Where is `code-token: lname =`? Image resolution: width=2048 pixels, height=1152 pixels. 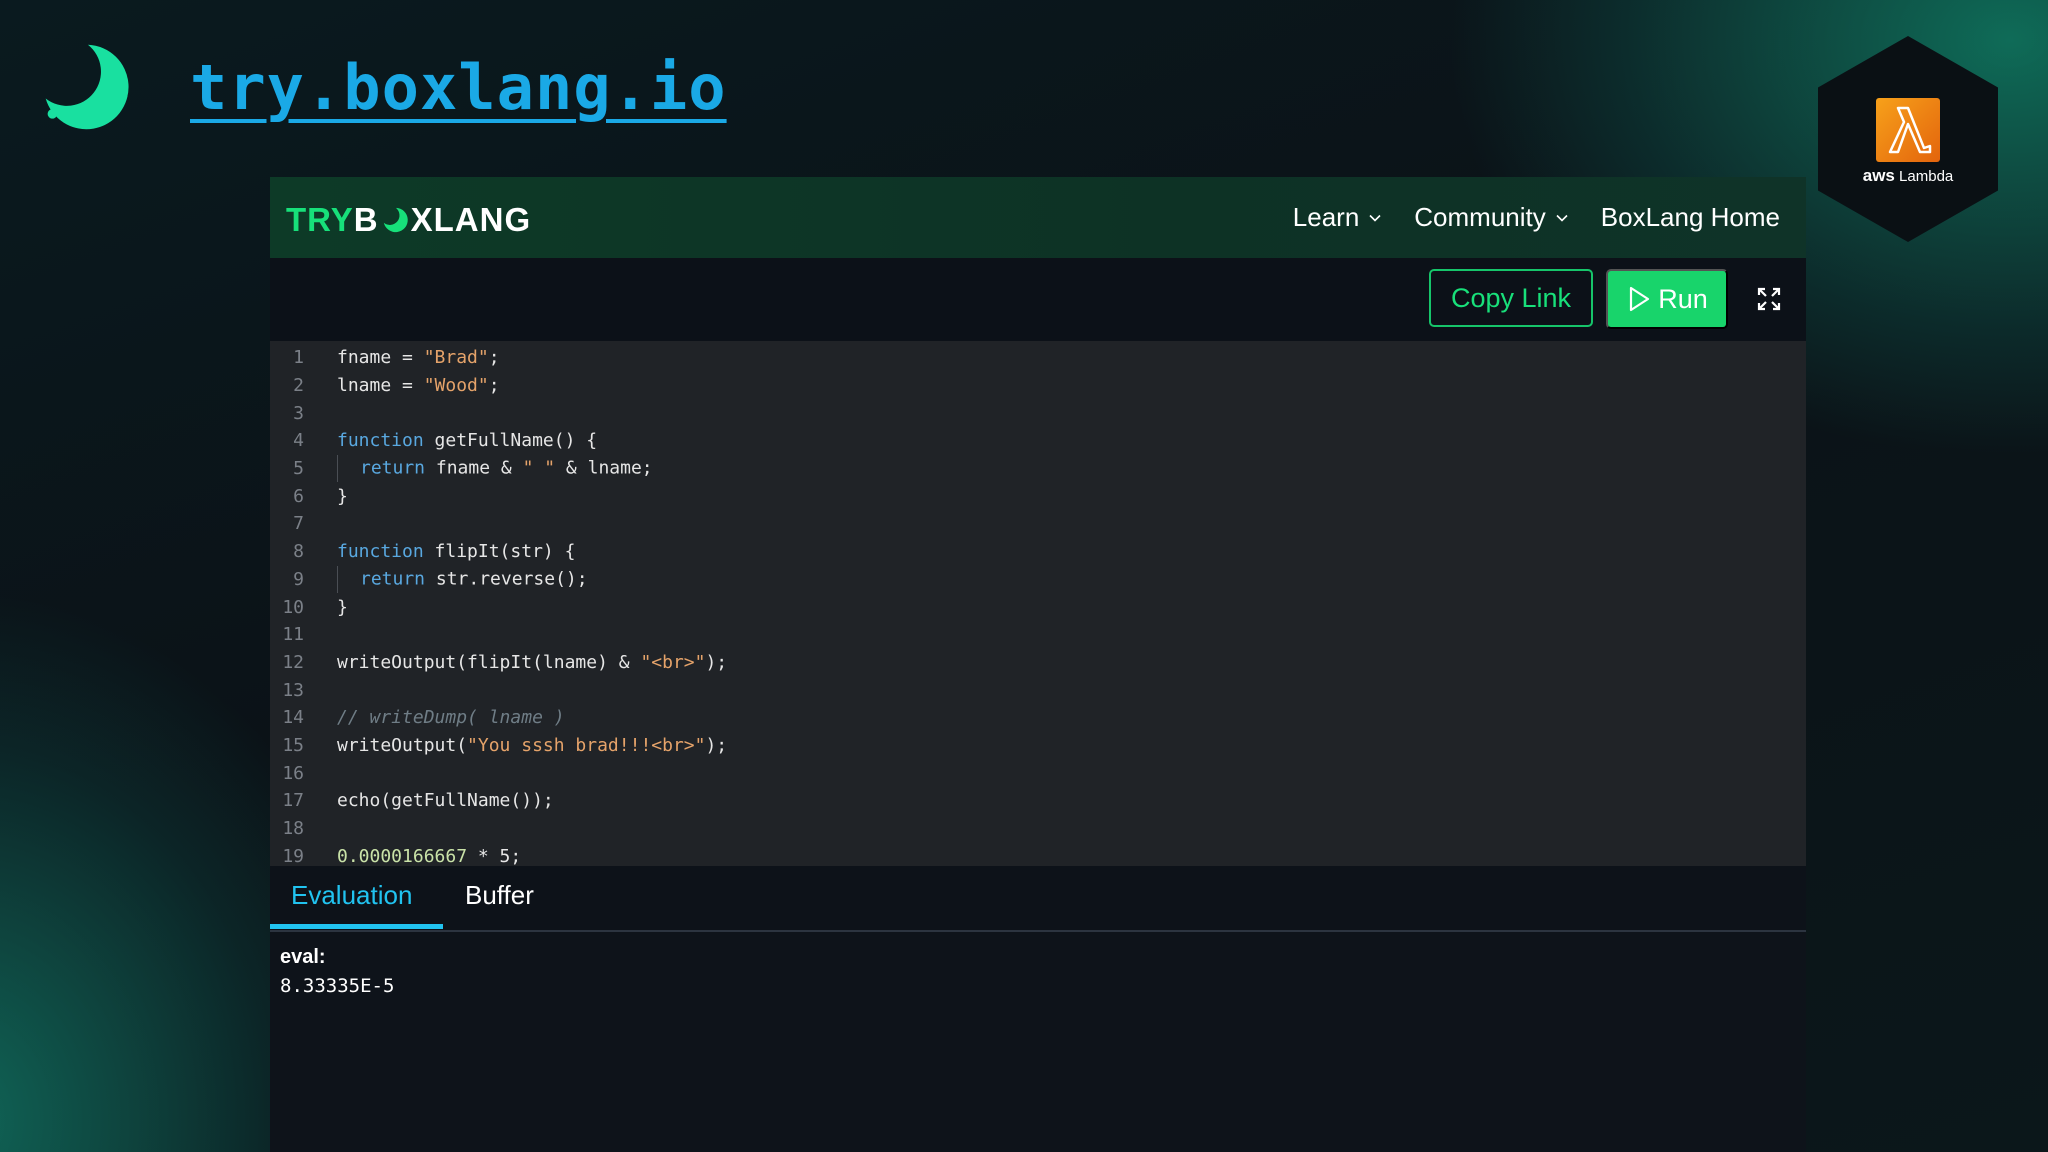 code-token: lname = is located at coordinates (380, 386).